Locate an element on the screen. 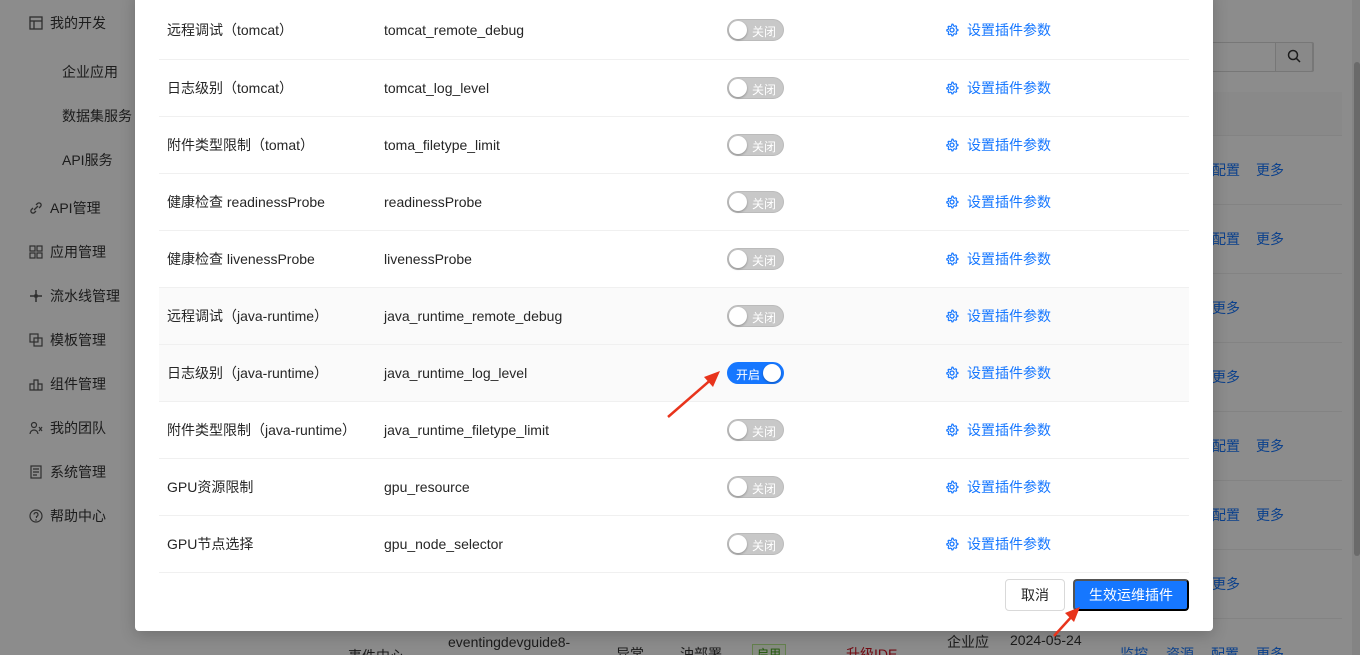 Image resolution: width=1360 pixels, height=655 pixels. plugin-key: gpu_node_selector is located at coordinates (444, 544).